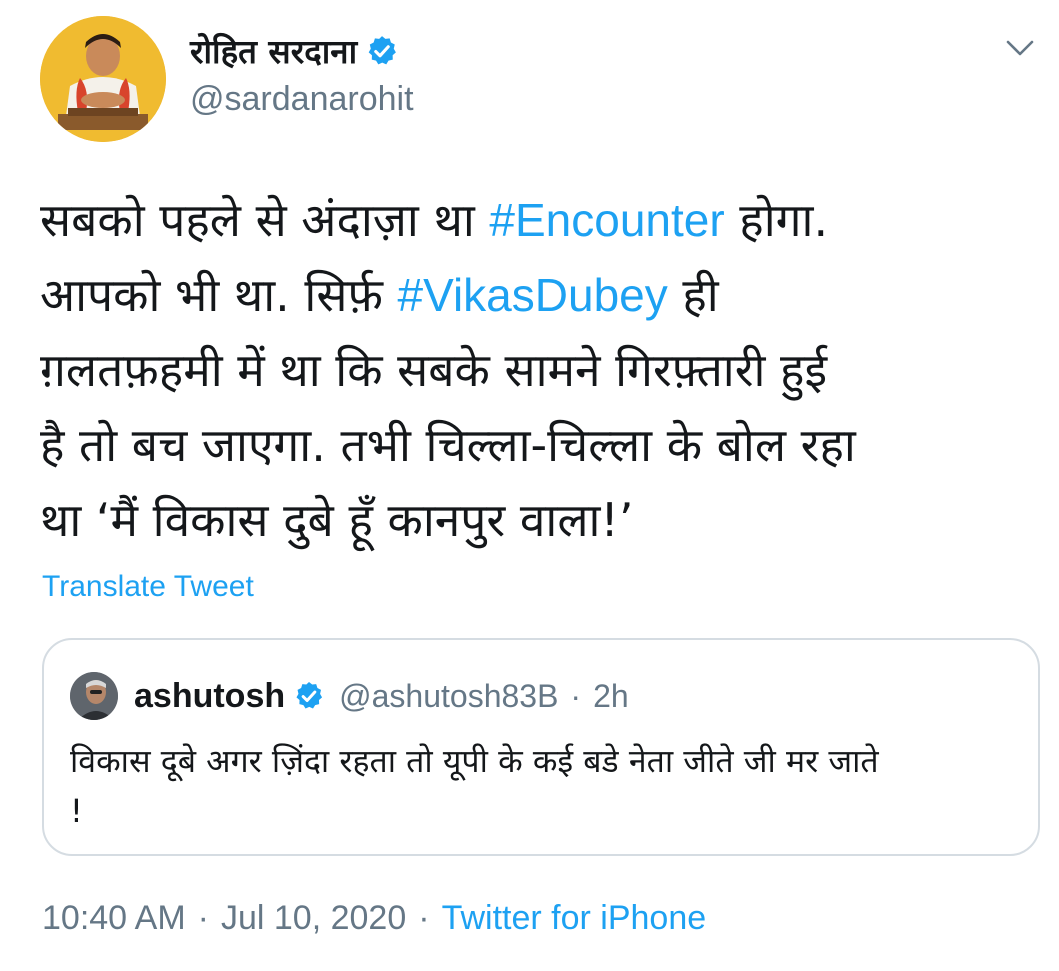 This screenshot has width=1059, height=971. I want to click on quoted-avatar-photo, so click(94, 696).